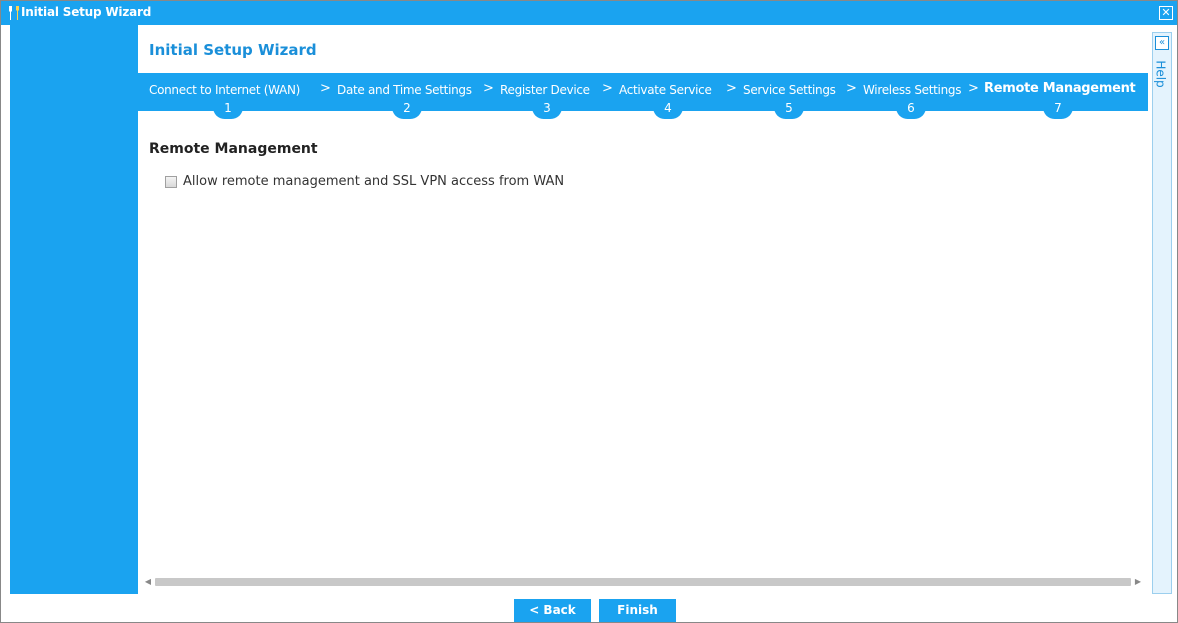 This screenshot has height=623, width=1178. Describe the element at coordinates (1060, 88) in the screenshot. I see `step-label: Remote Management` at that location.